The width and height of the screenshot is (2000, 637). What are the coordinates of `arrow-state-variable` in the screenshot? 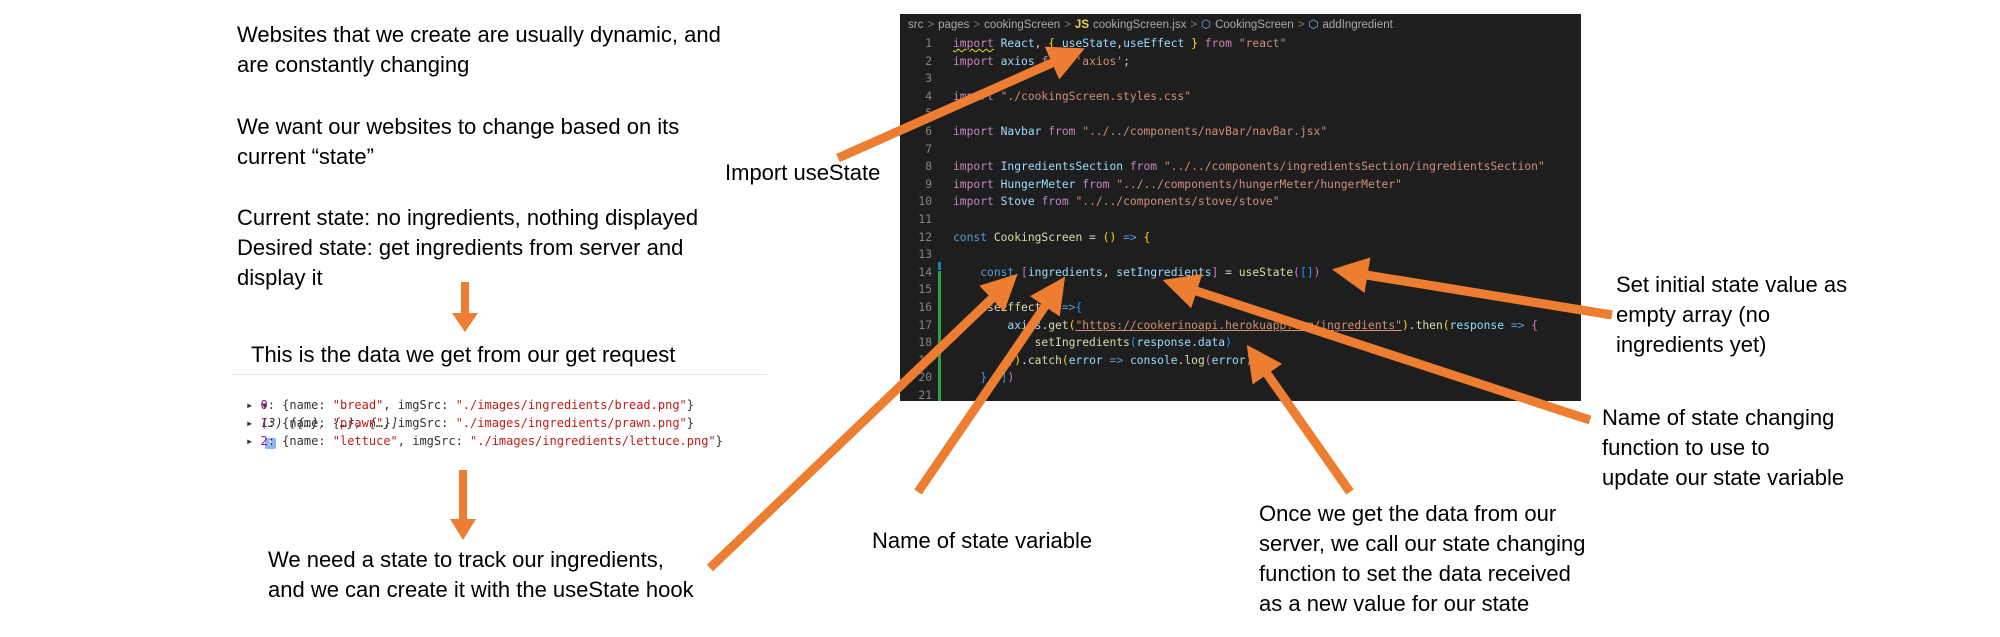 It's located at (990, 385).